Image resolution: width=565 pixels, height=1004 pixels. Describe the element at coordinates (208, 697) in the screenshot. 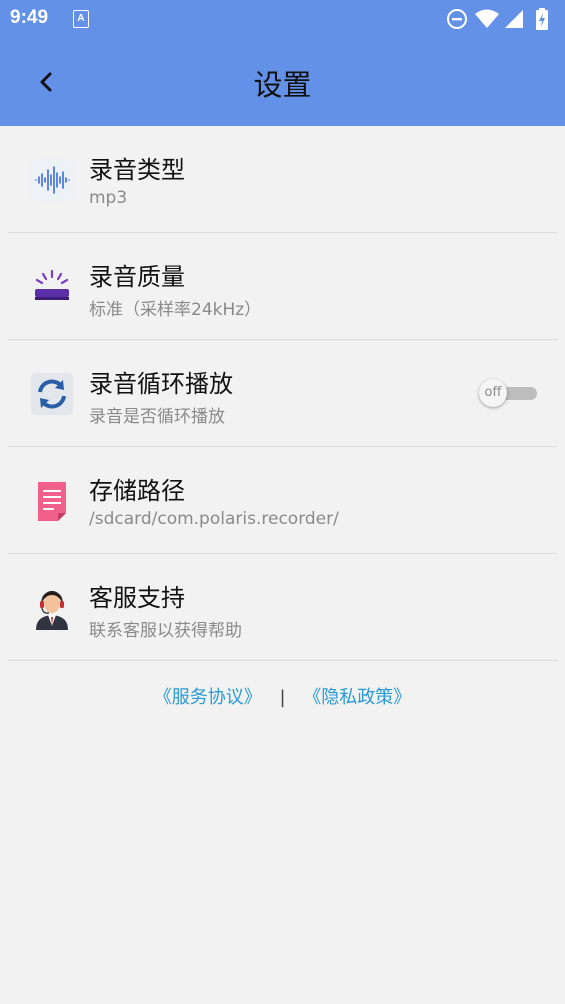

I see `service-agreement-link: 《服务协议》` at that location.